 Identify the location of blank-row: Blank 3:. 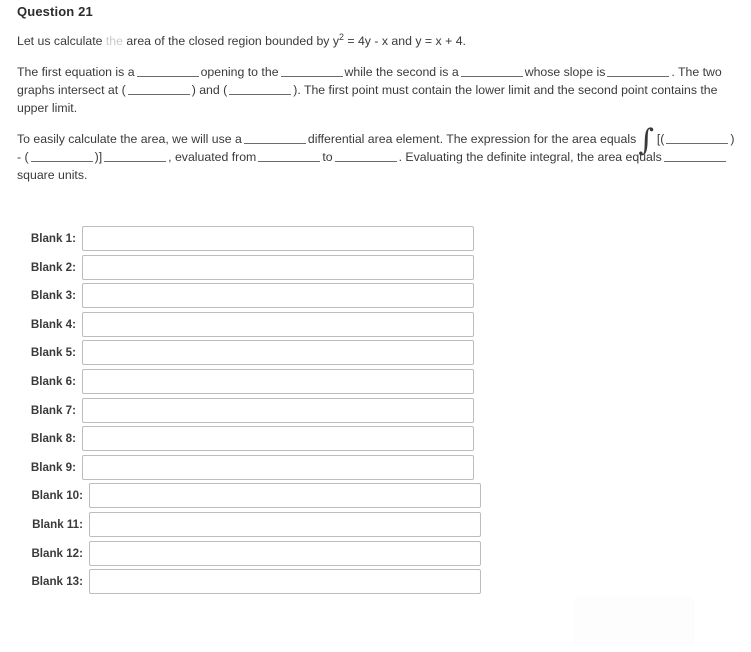
(375, 296).